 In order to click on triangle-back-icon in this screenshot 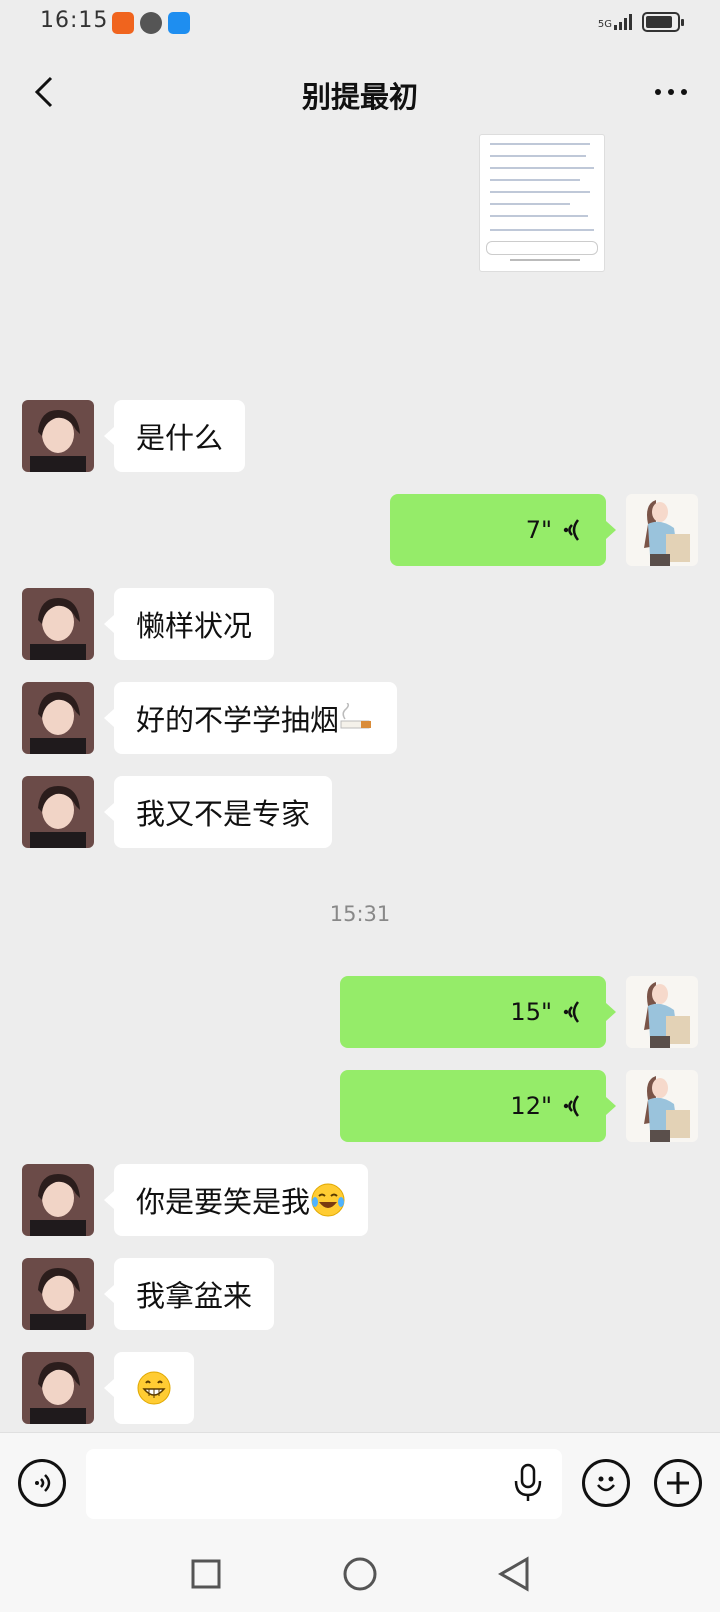, I will do `click(513, 1574)`.